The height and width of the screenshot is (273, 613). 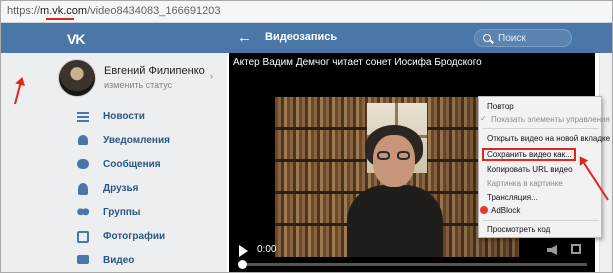 What do you see at coordinates (306, 12) in the screenshot?
I see `address-bar: https://m.vk.com/video8434083_166691203` at bounding box center [306, 12].